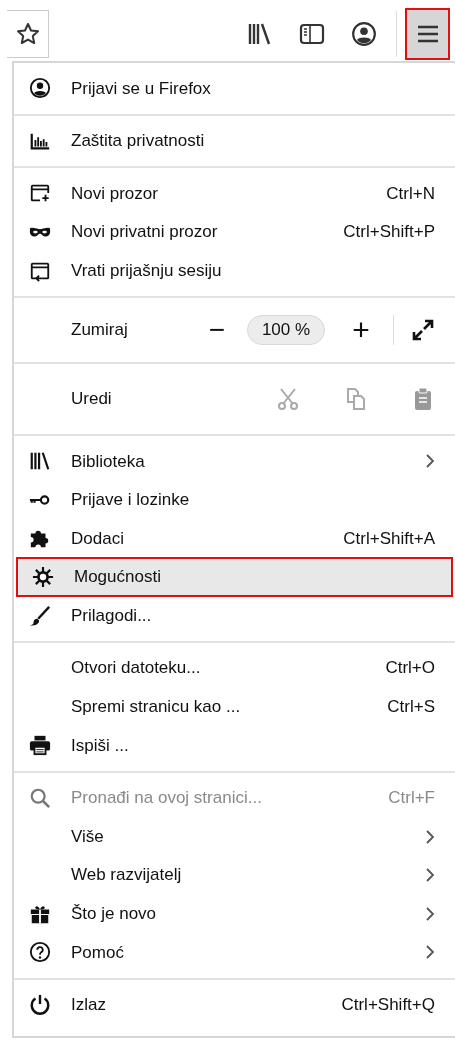  What do you see at coordinates (286, 329) in the screenshot?
I see `zoom-reset-button: 100 %` at bounding box center [286, 329].